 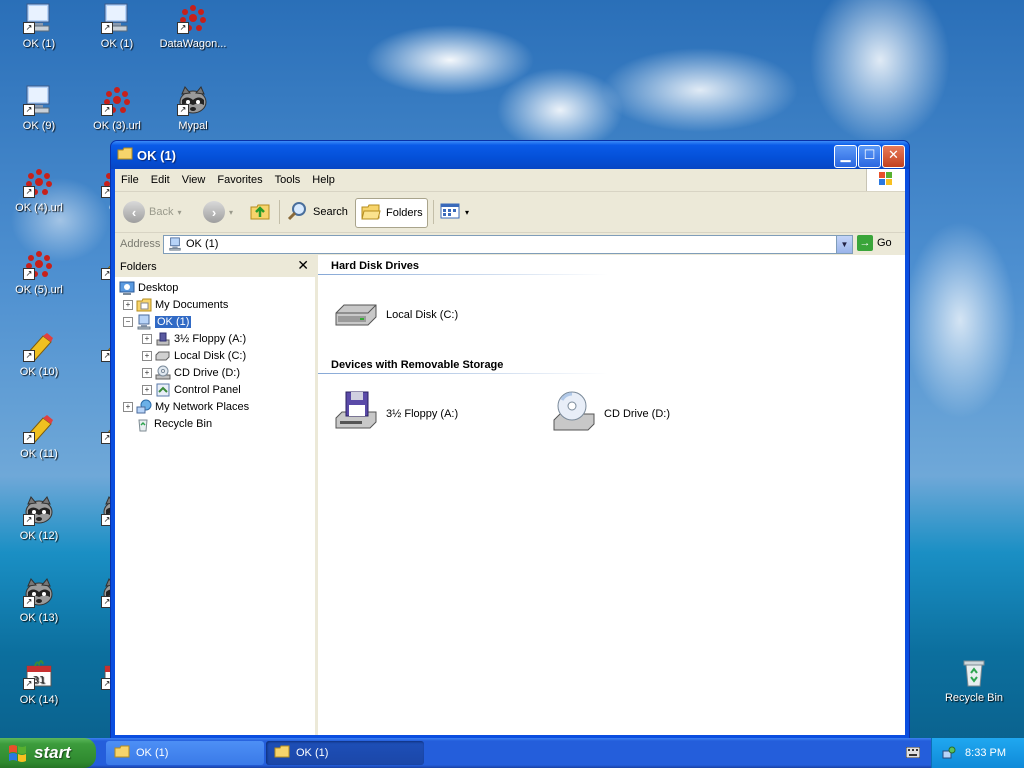 I want to click on tree-label-selected: OK (1), so click(x=173, y=322).